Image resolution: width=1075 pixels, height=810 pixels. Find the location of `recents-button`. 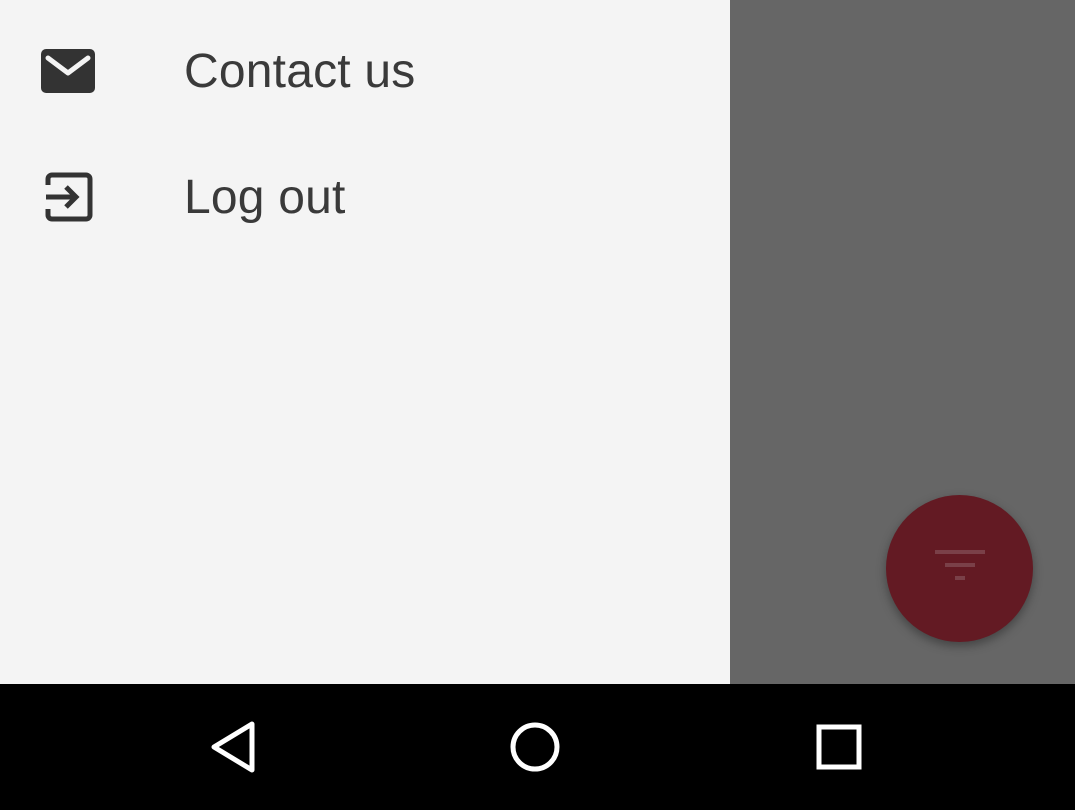

recents-button is located at coordinates (839, 749).